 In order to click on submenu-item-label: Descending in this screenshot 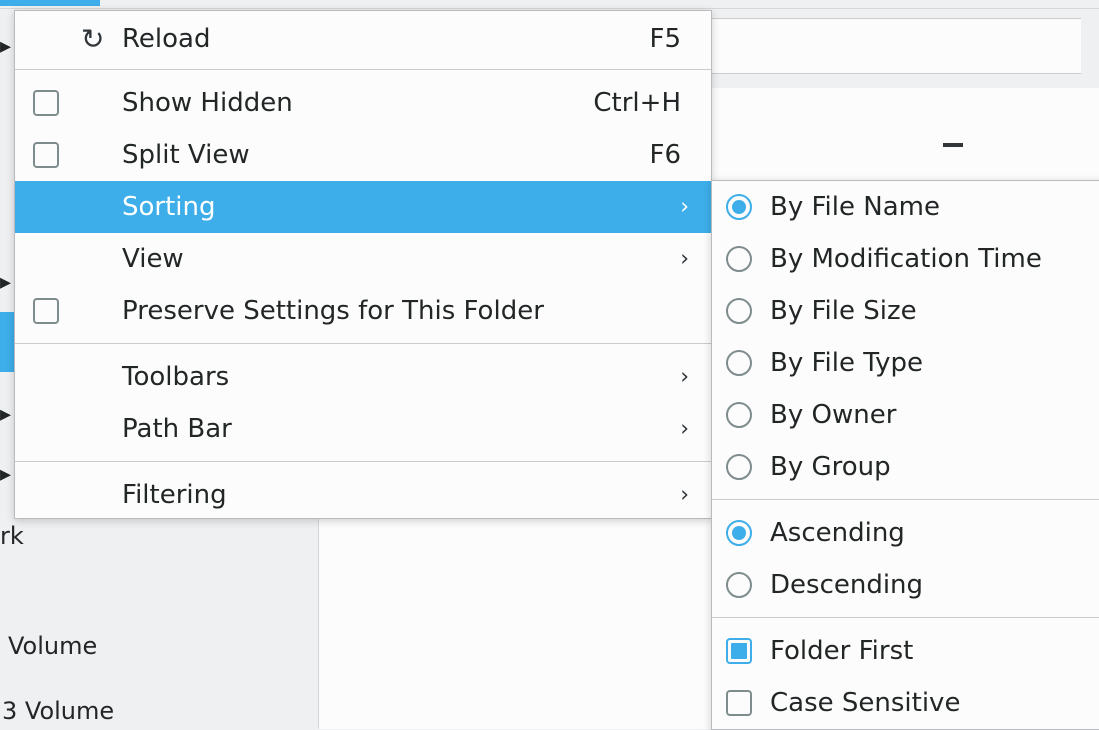, I will do `click(847, 585)`.